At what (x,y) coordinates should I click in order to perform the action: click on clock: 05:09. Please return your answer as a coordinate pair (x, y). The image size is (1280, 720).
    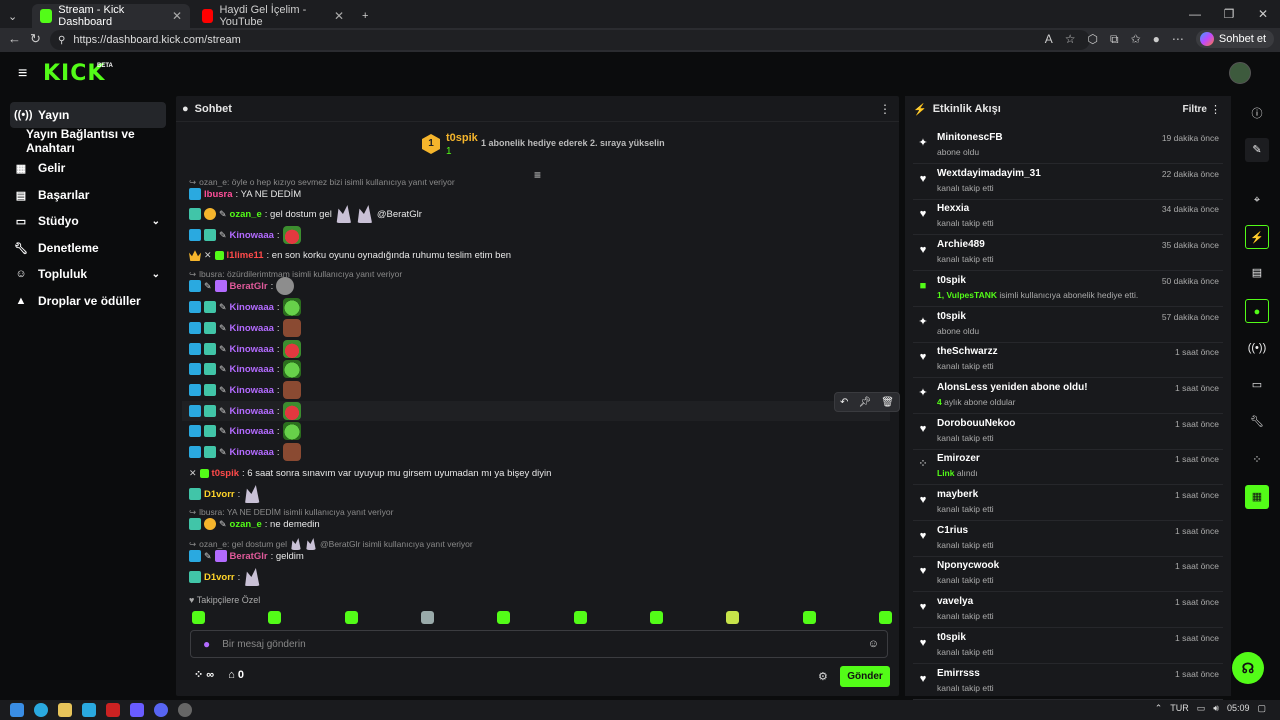
    Looking at the image, I should click on (1238, 708).